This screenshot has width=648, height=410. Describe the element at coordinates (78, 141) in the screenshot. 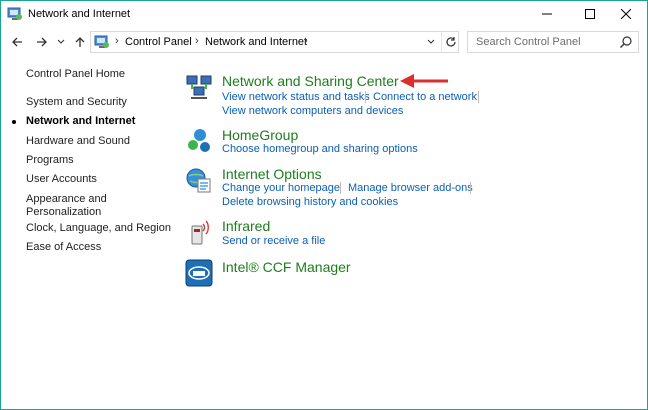

I see `sidebar-item-hardware-and-sound: Hardware and Sound` at that location.